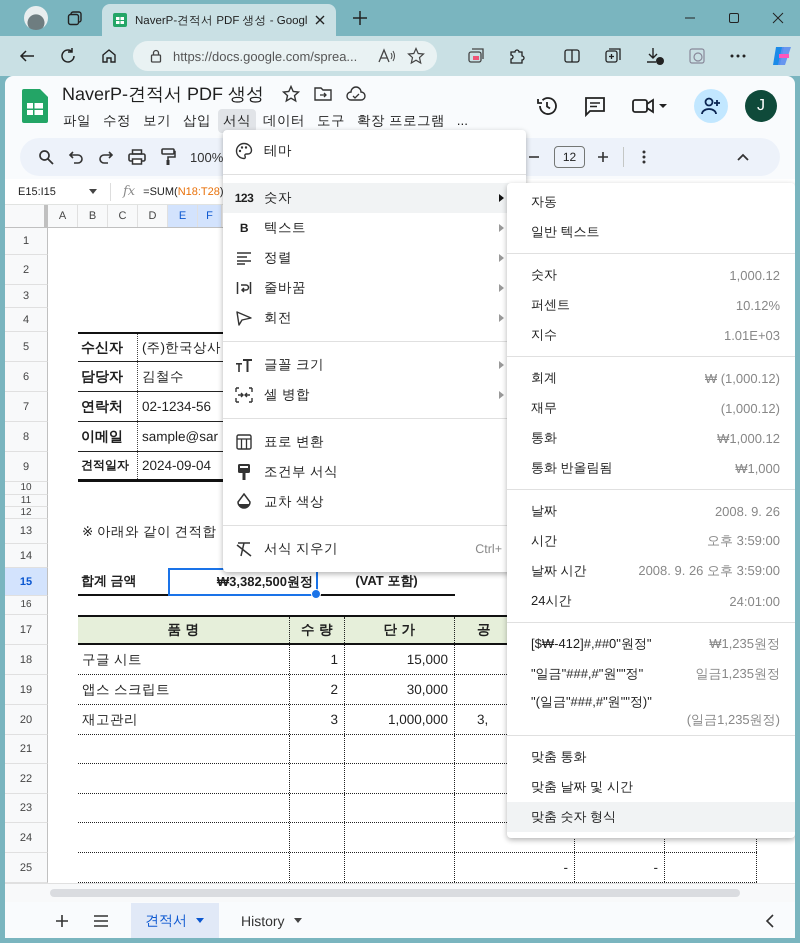  I want to click on row-header: 18, so click(26, 660).